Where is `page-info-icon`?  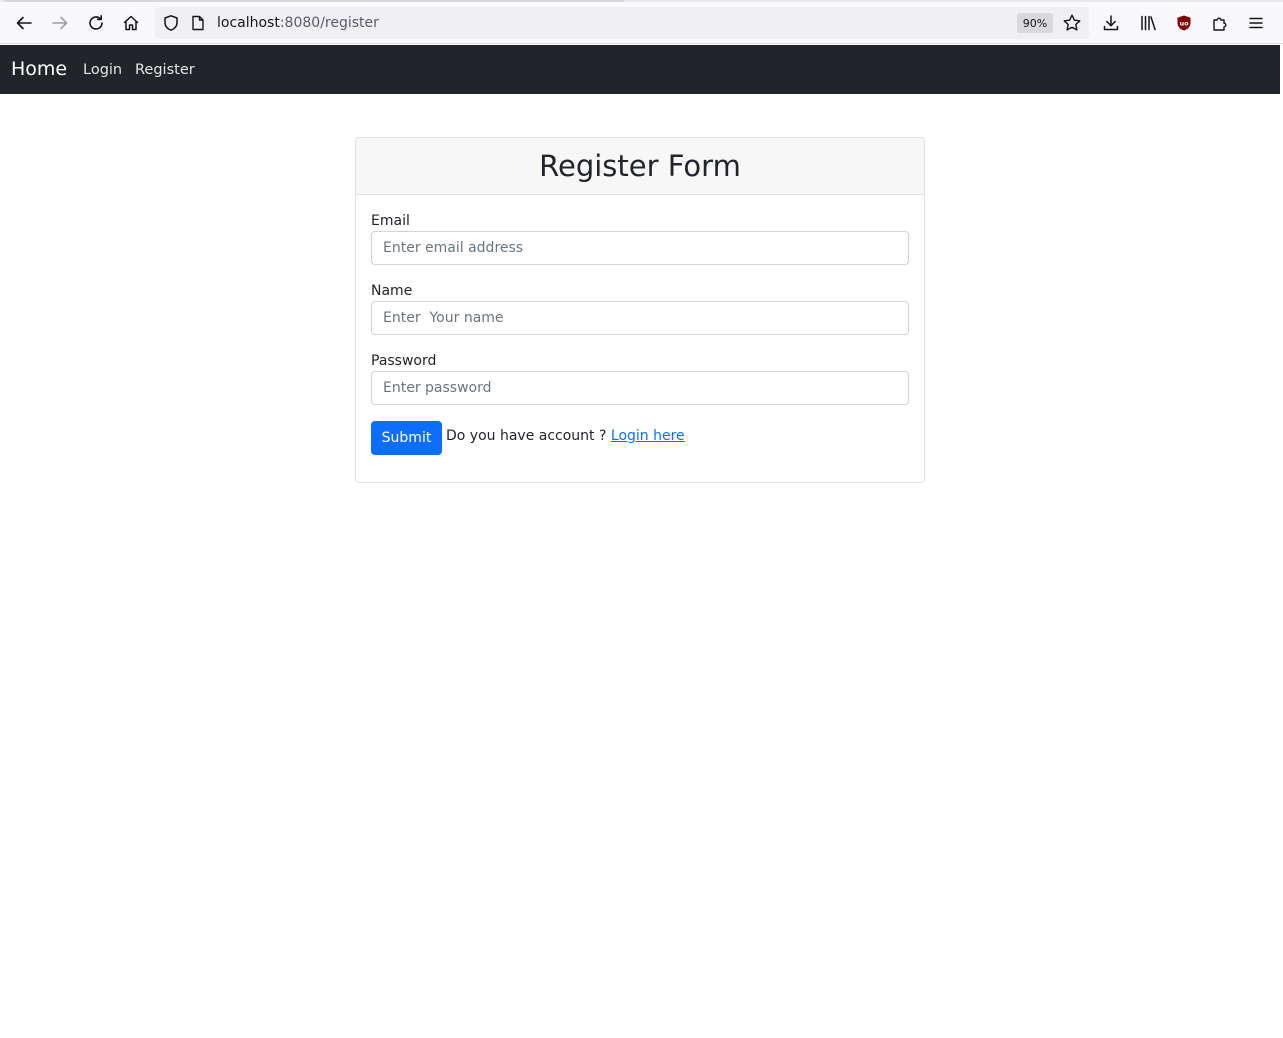
page-info-icon is located at coordinates (198, 23).